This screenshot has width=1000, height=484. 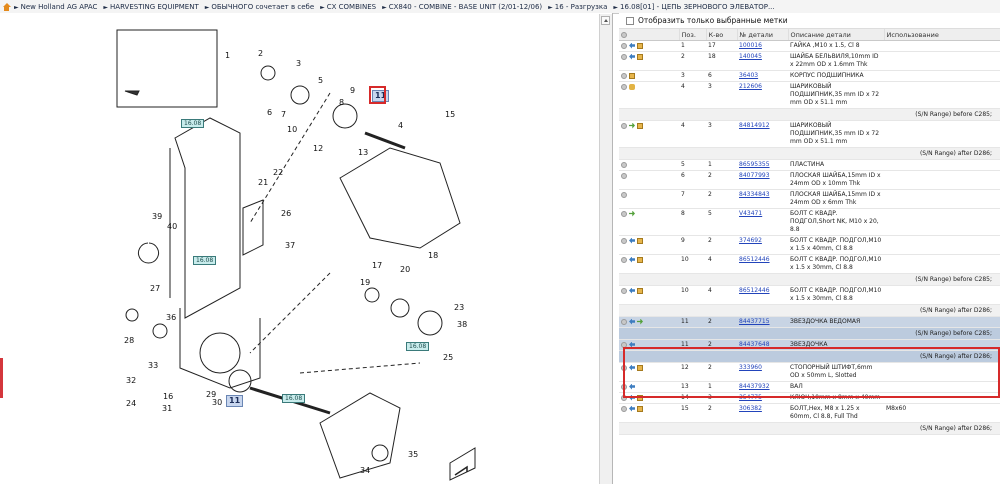 I want to click on part-number-link: 86595355, so click(x=754, y=164).